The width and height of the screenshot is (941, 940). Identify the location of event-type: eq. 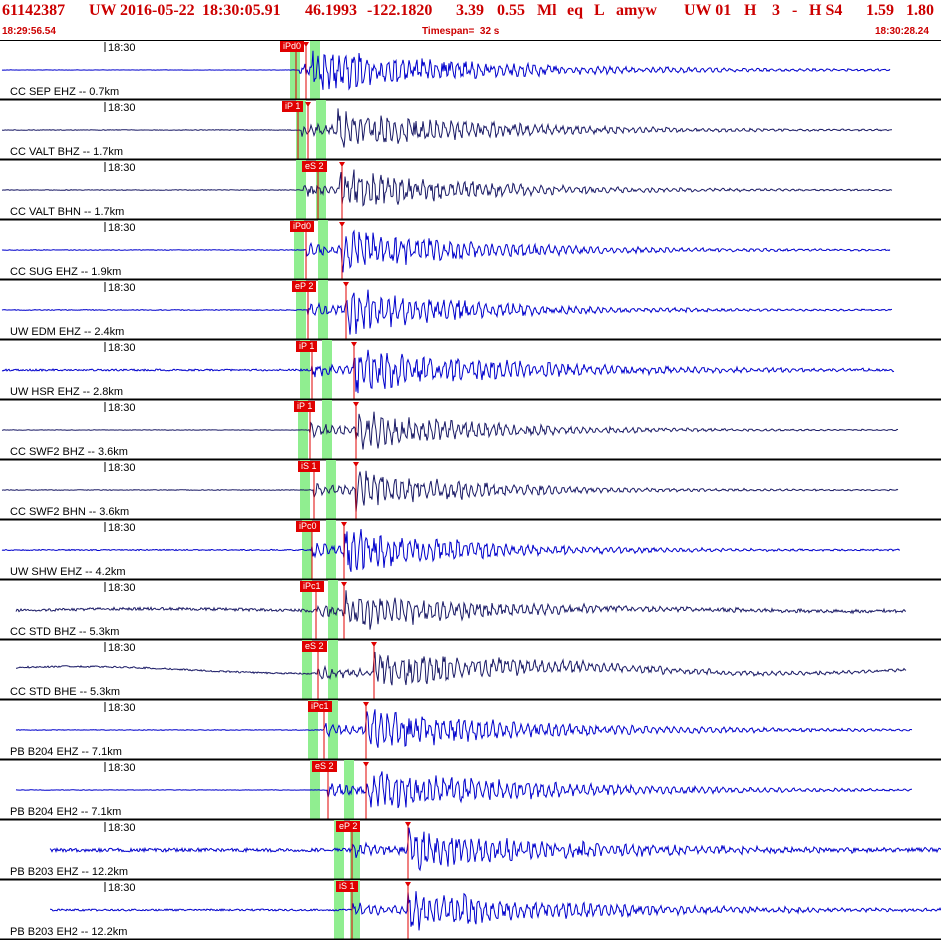
(575, 10).